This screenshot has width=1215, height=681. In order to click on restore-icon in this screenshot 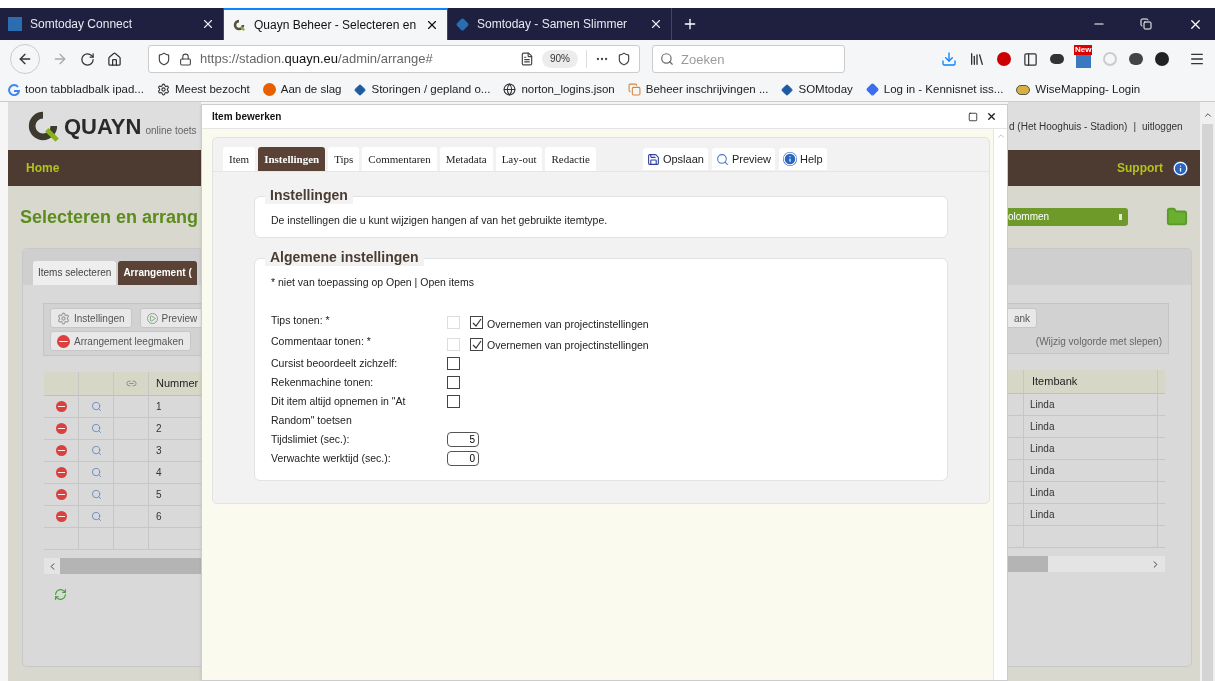, I will do `click(1146, 24)`.